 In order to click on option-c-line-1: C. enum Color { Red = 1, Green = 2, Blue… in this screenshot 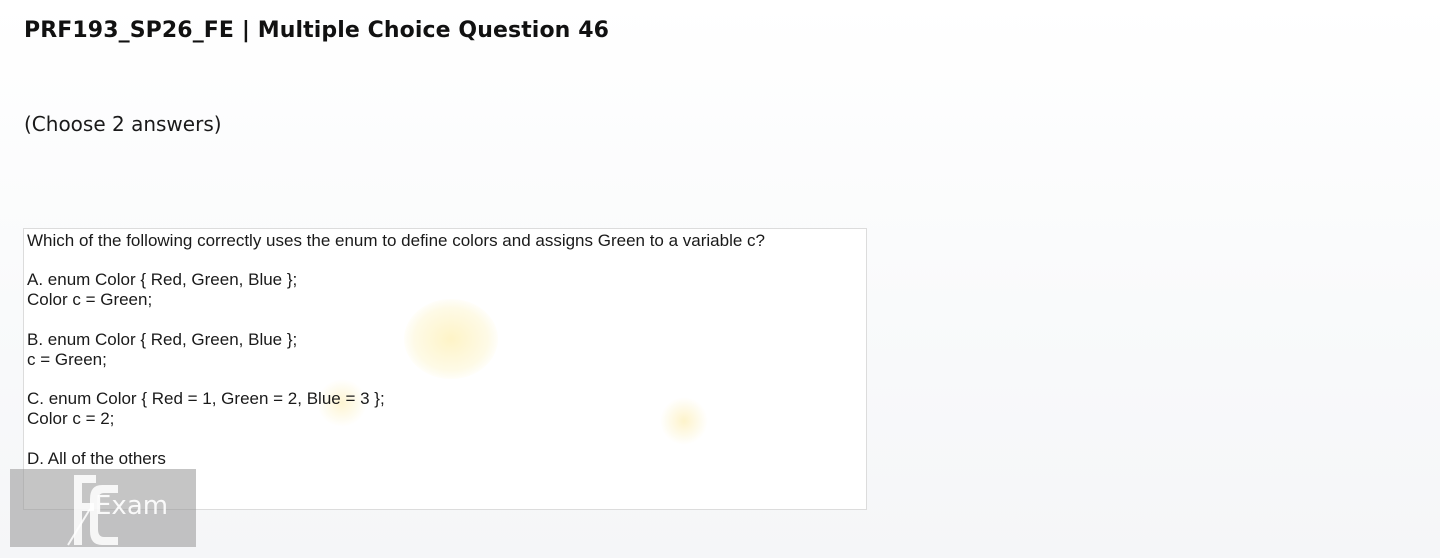, I will do `click(206, 398)`.